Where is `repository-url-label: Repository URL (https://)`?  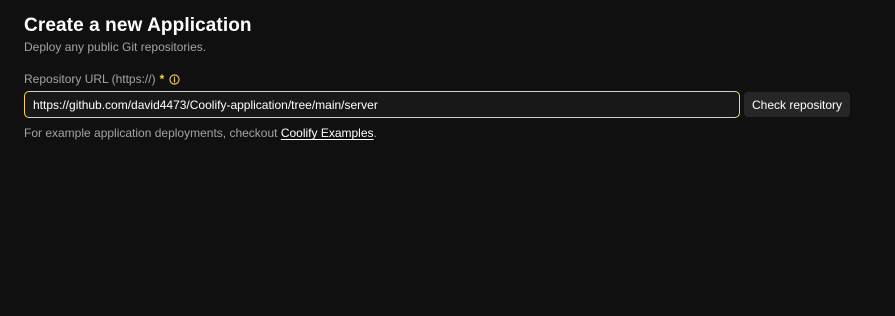
repository-url-label: Repository URL (https://) is located at coordinates (90, 79).